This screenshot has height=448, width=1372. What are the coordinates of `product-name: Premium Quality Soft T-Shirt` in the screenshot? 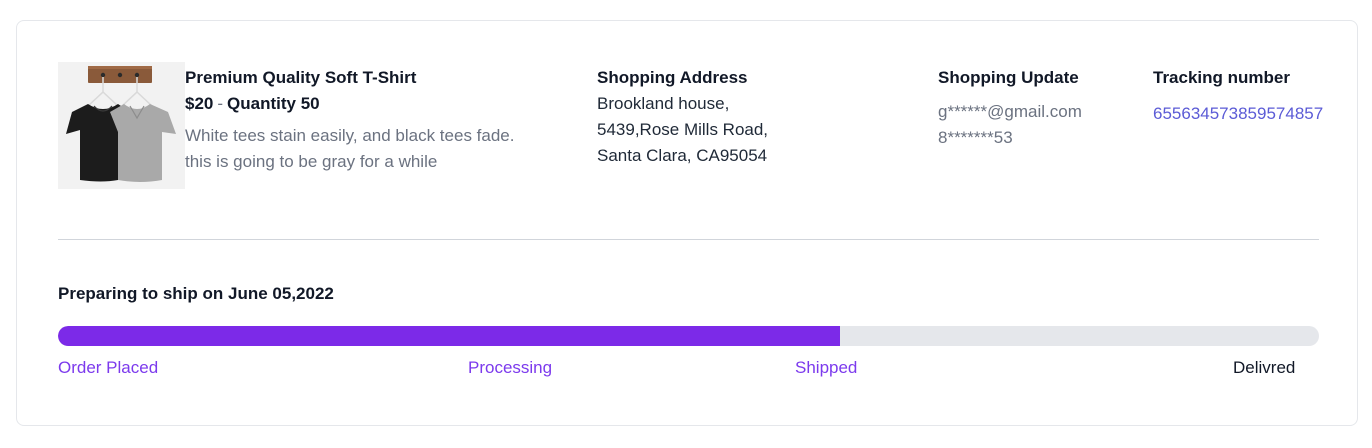 It's located at (301, 77).